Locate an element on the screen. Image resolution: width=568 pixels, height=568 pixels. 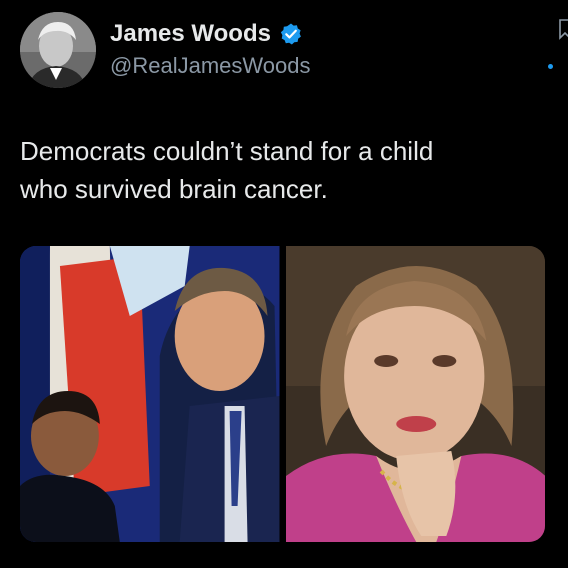
author-block: James Woods @RealJamesWoods is located at coordinates (210, 48).